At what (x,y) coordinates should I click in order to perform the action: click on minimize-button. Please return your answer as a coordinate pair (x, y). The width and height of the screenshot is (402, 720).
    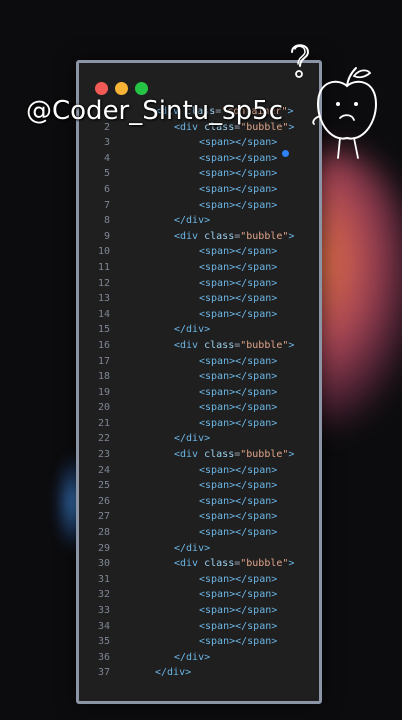
    Looking at the image, I should click on (121, 88).